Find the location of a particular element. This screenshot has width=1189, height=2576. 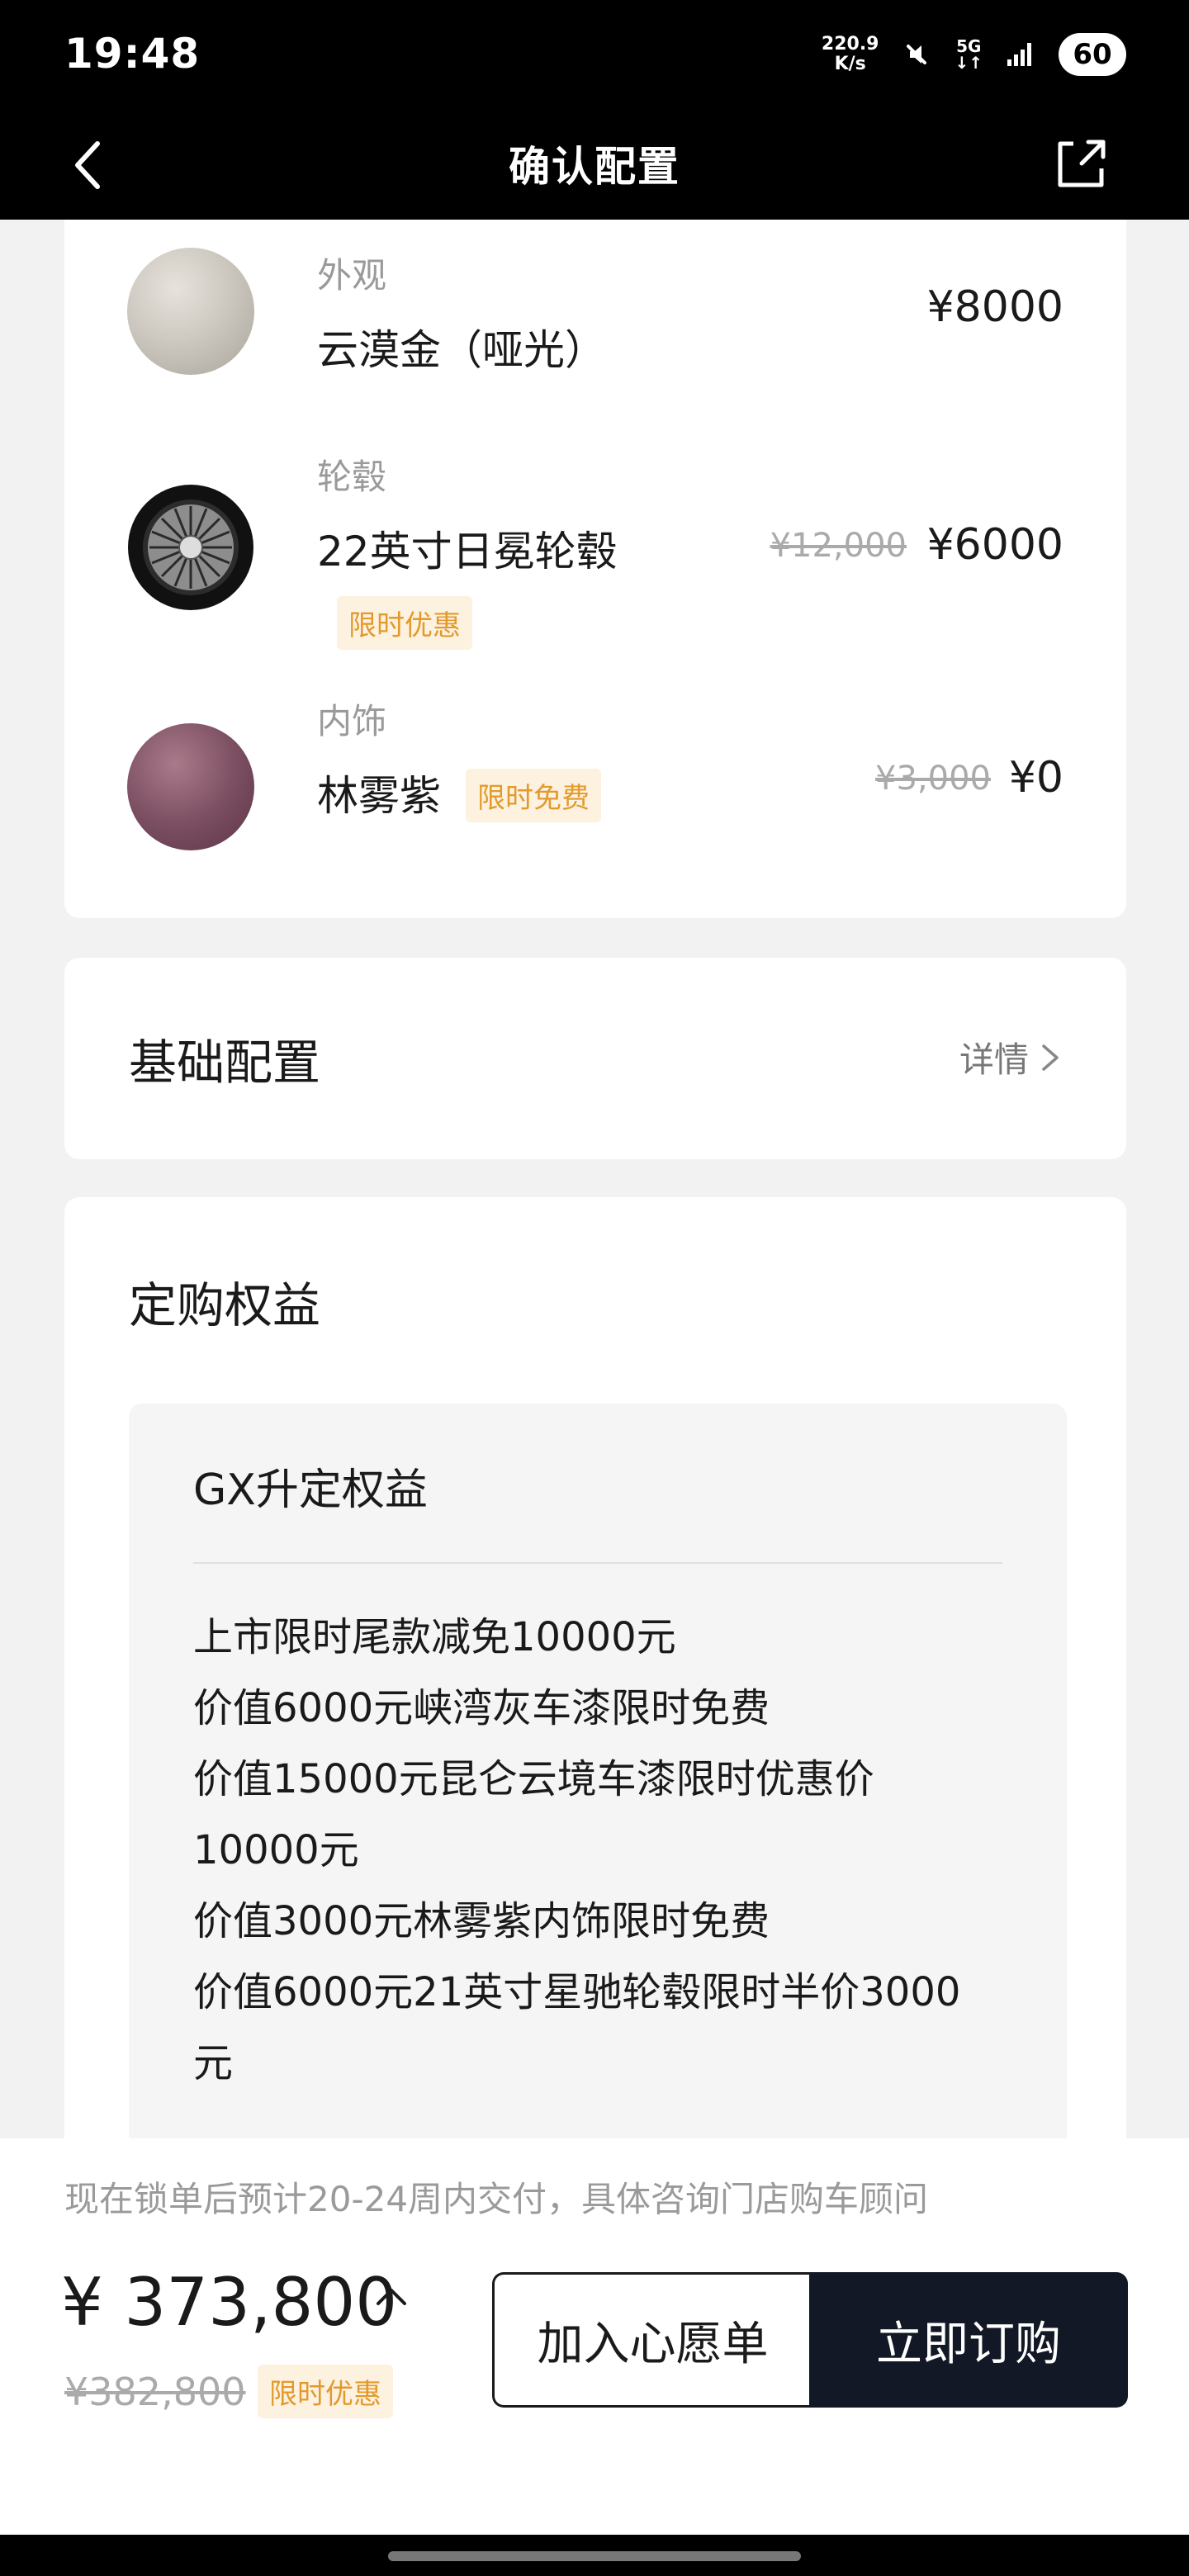

original-total-price: ¥382,800 is located at coordinates (155, 2392).